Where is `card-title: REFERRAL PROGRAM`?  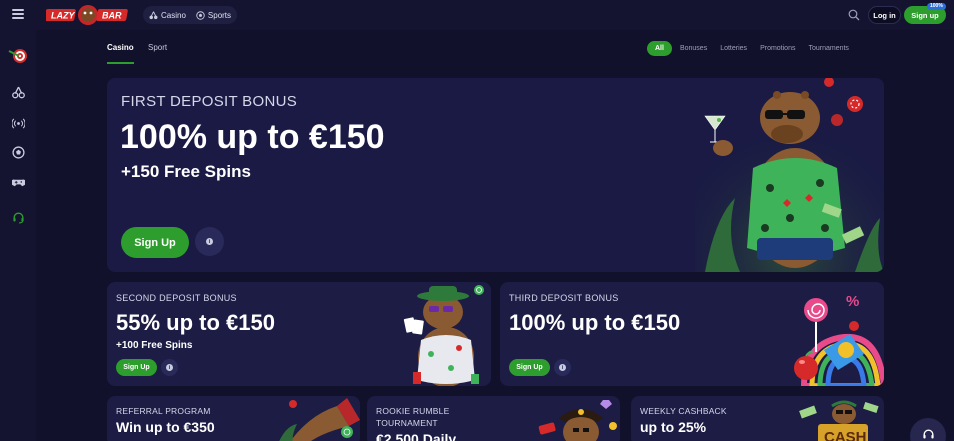
card-title: REFERRAL PROGRAM is located at coordinates (163, 411).